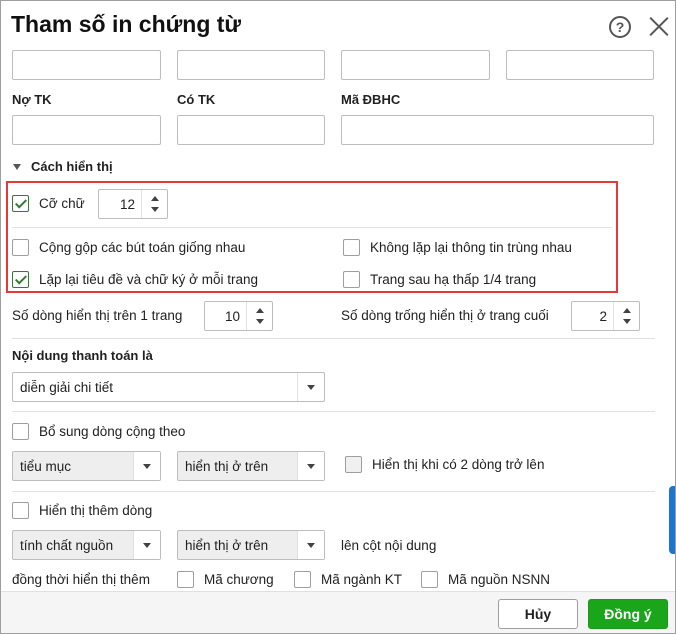 The image size is (676, 634). Describe the element at coordinates (659, 26) in the screenshot. I see `close-icon` at that location.